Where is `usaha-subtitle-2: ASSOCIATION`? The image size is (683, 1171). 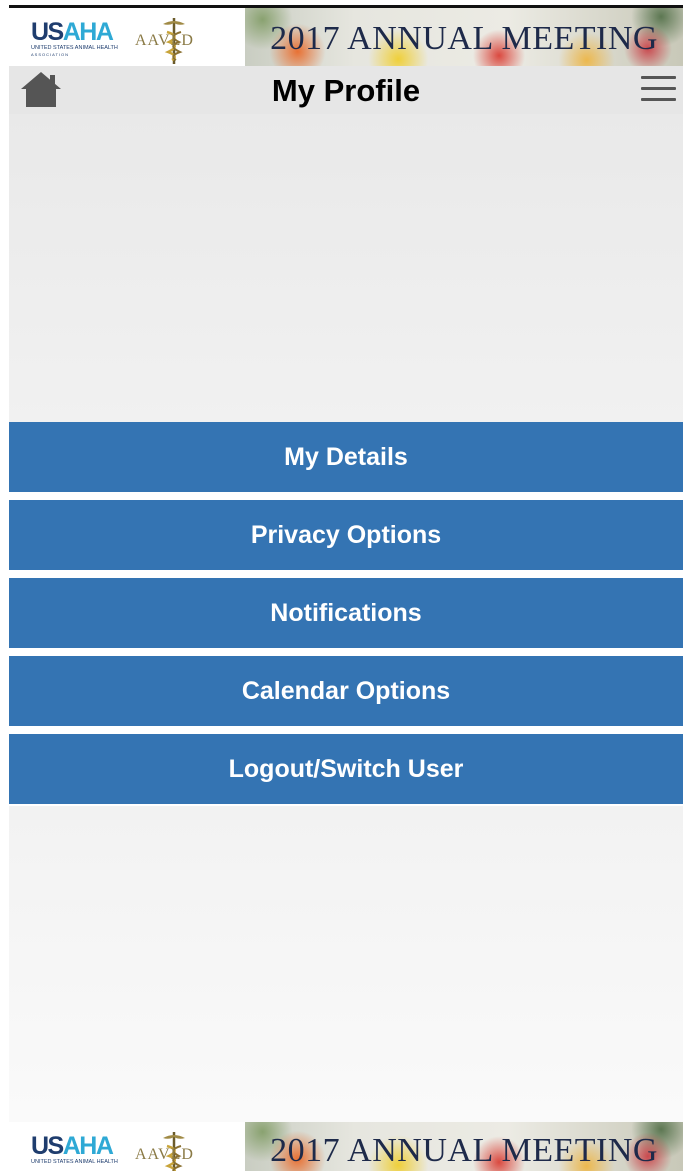 usaha-subtitle-2: ASSOCIATION is located at coordinates (50, 54).